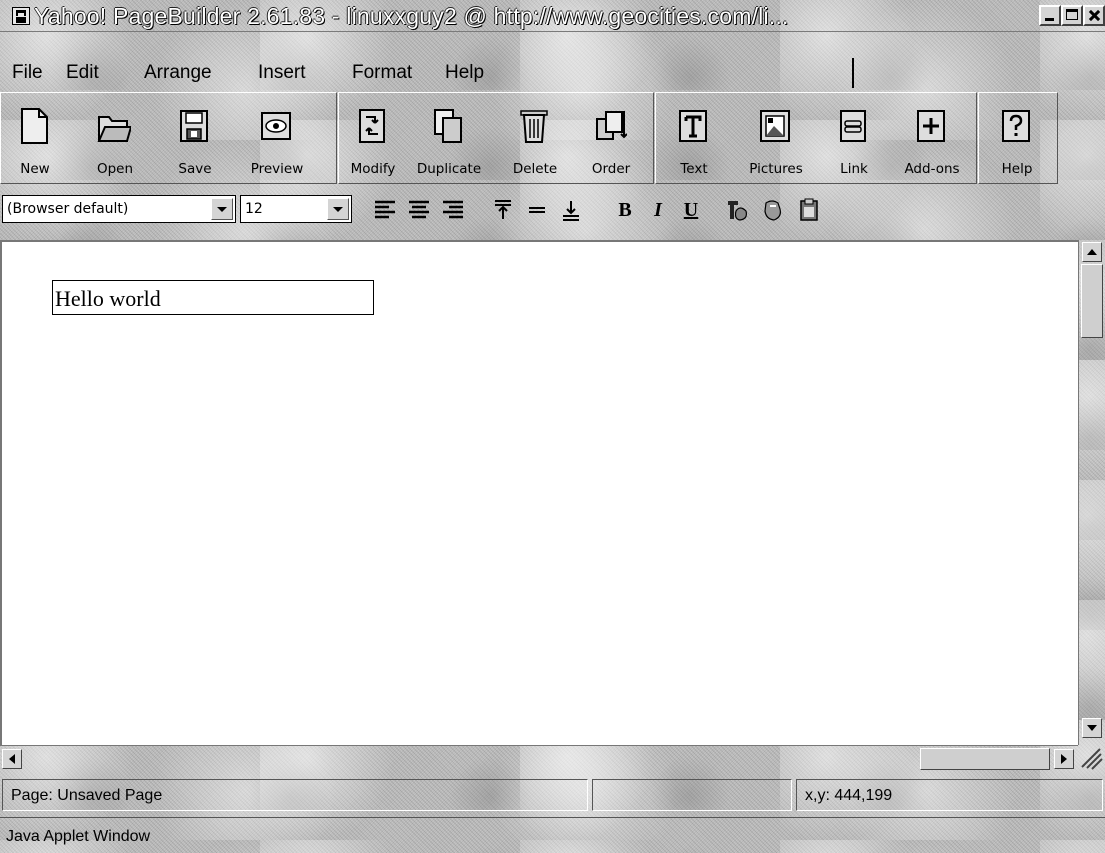 The width and height of the screenshot is (1105, 853). What do you see at coordinates (1050, 15) in the screenshot?
I see `minimize-button` at bounding box center [1050, 15].